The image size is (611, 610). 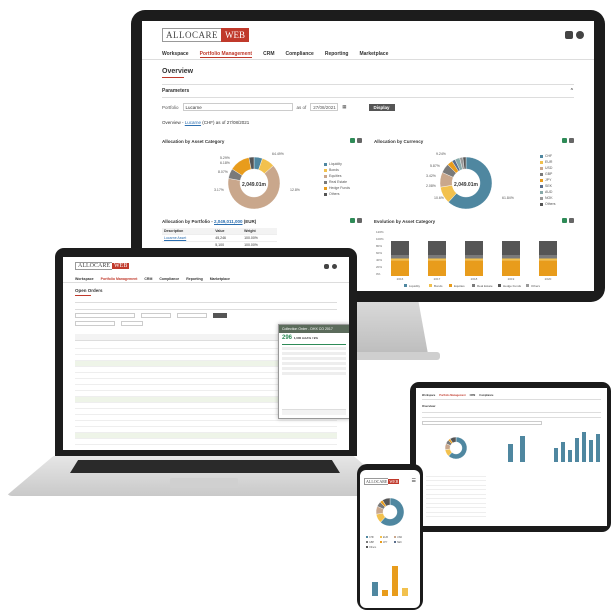 I want to click on collapse-icon: ⌃, so click(x=572, y=91).